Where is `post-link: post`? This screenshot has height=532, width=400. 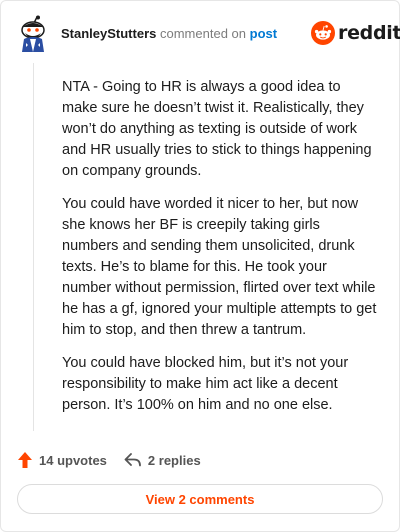
post-link: post is located at coordinates (263, 33).